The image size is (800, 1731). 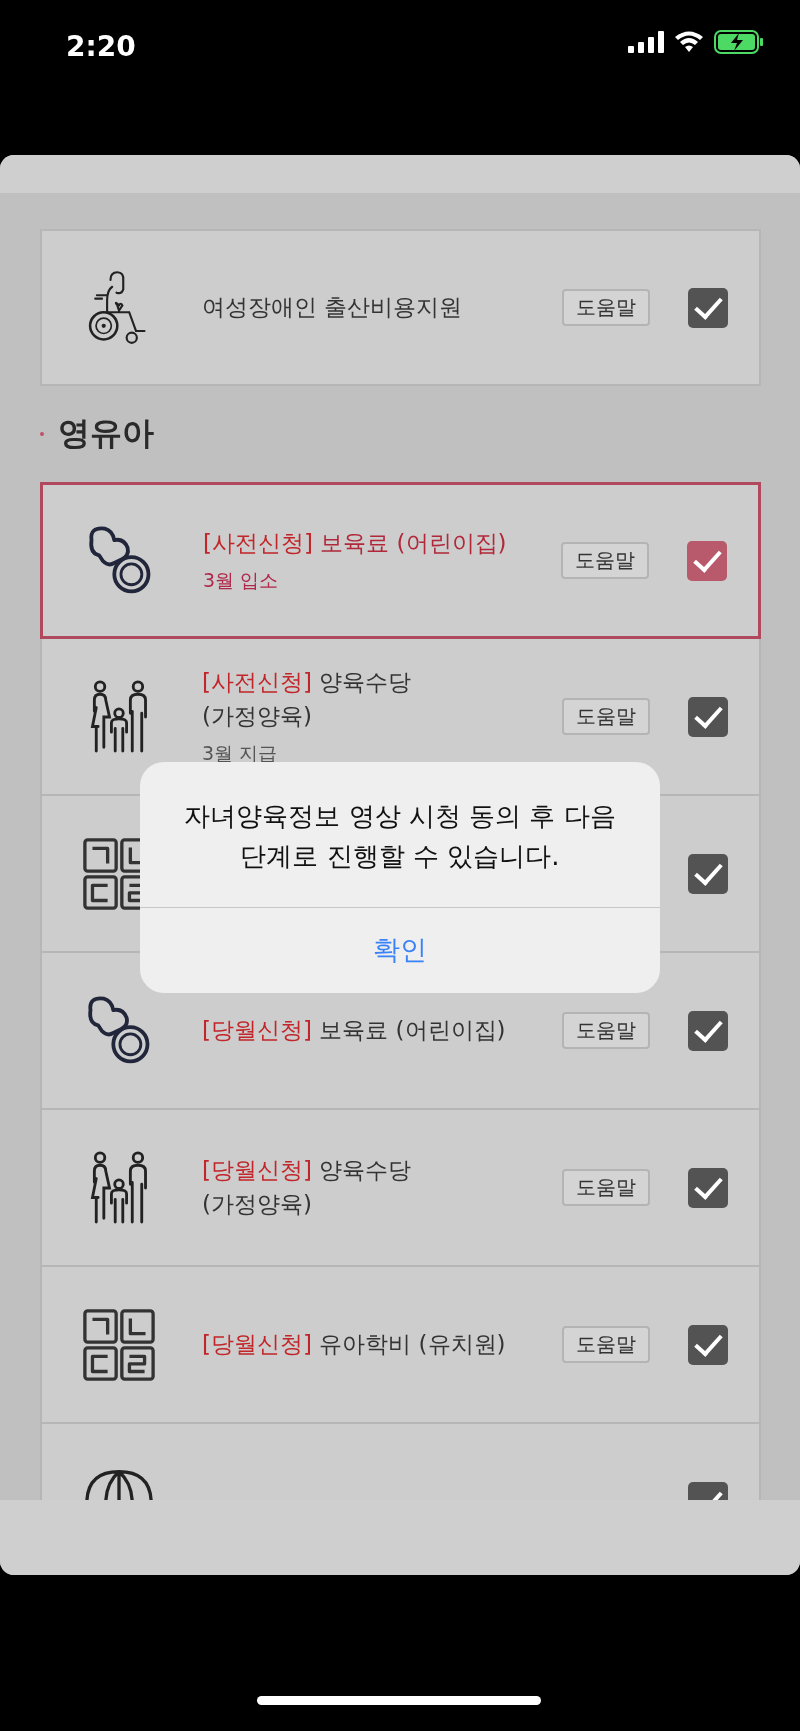 I want to click on benefit-card: [당월신청] 양육수당 (가정양육) 도움말, so click(x=400, y=1188).